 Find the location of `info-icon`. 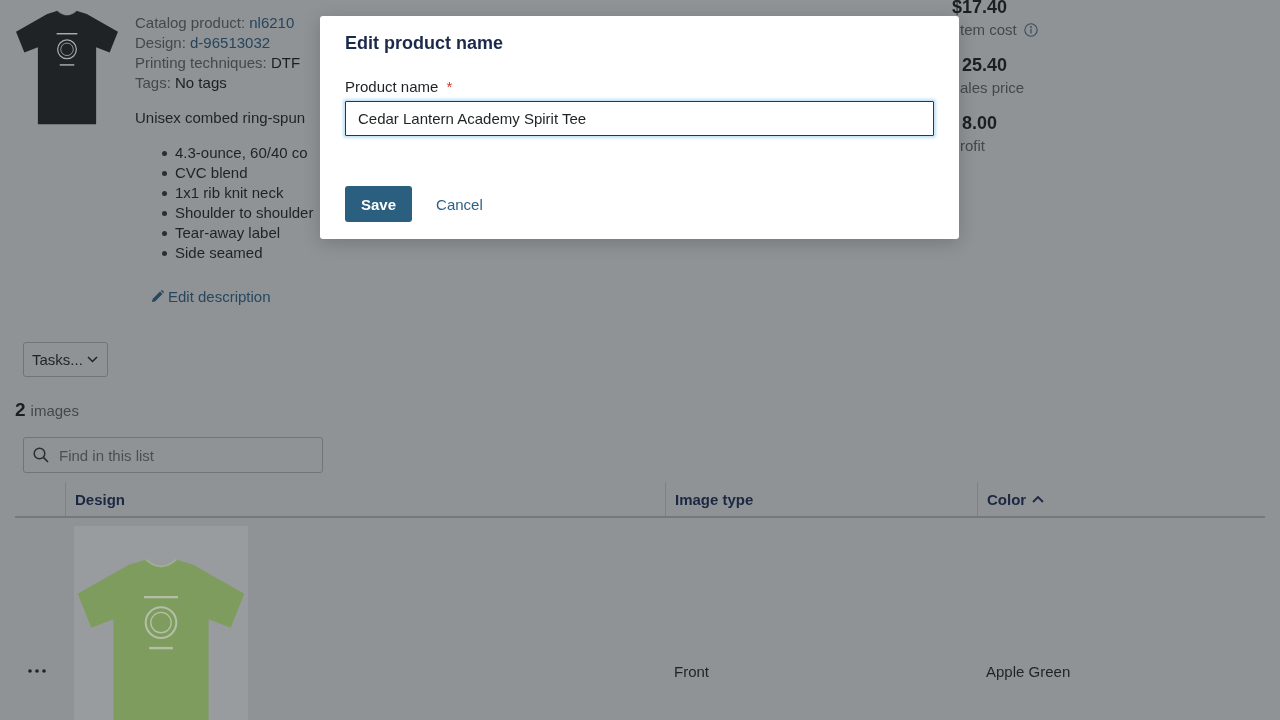

info-icon is located at coordinates (1030, 30).